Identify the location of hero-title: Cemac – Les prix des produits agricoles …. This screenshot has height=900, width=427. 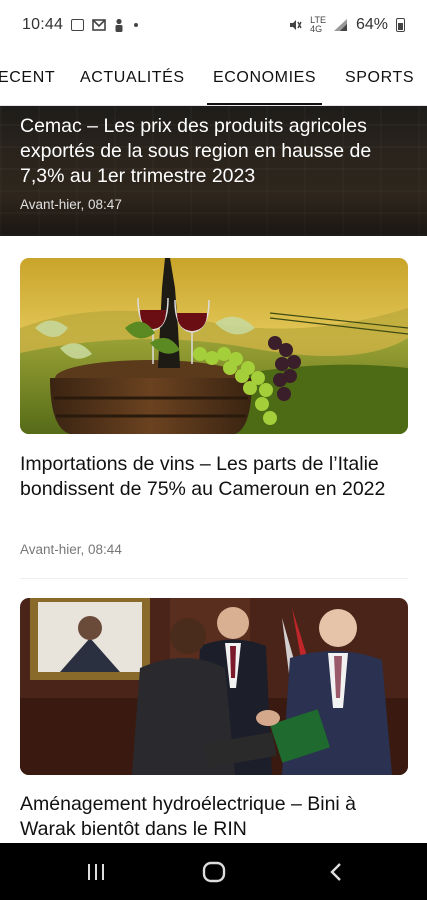
(196, 151).